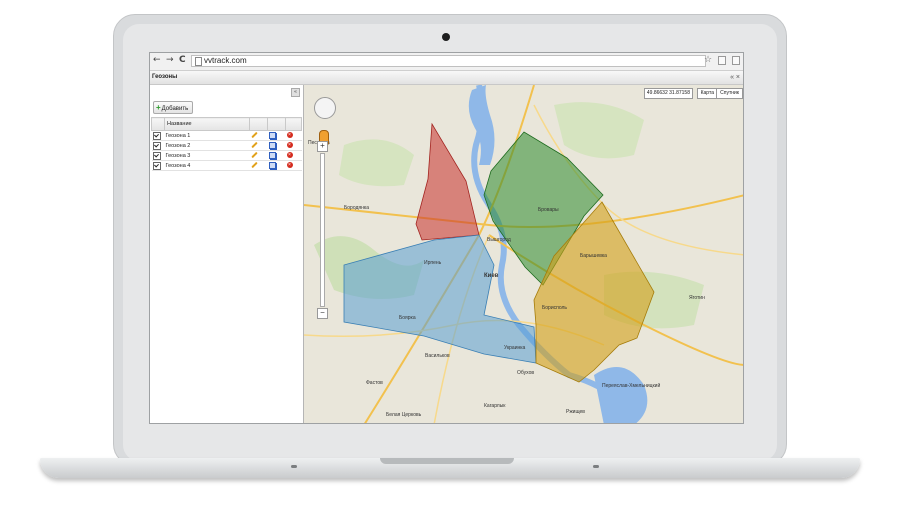 The width and height of the screenshot is (900, 520). Describe the element at coordinates (293, 124) in the screenshot. I see `header-del-col` at that location.